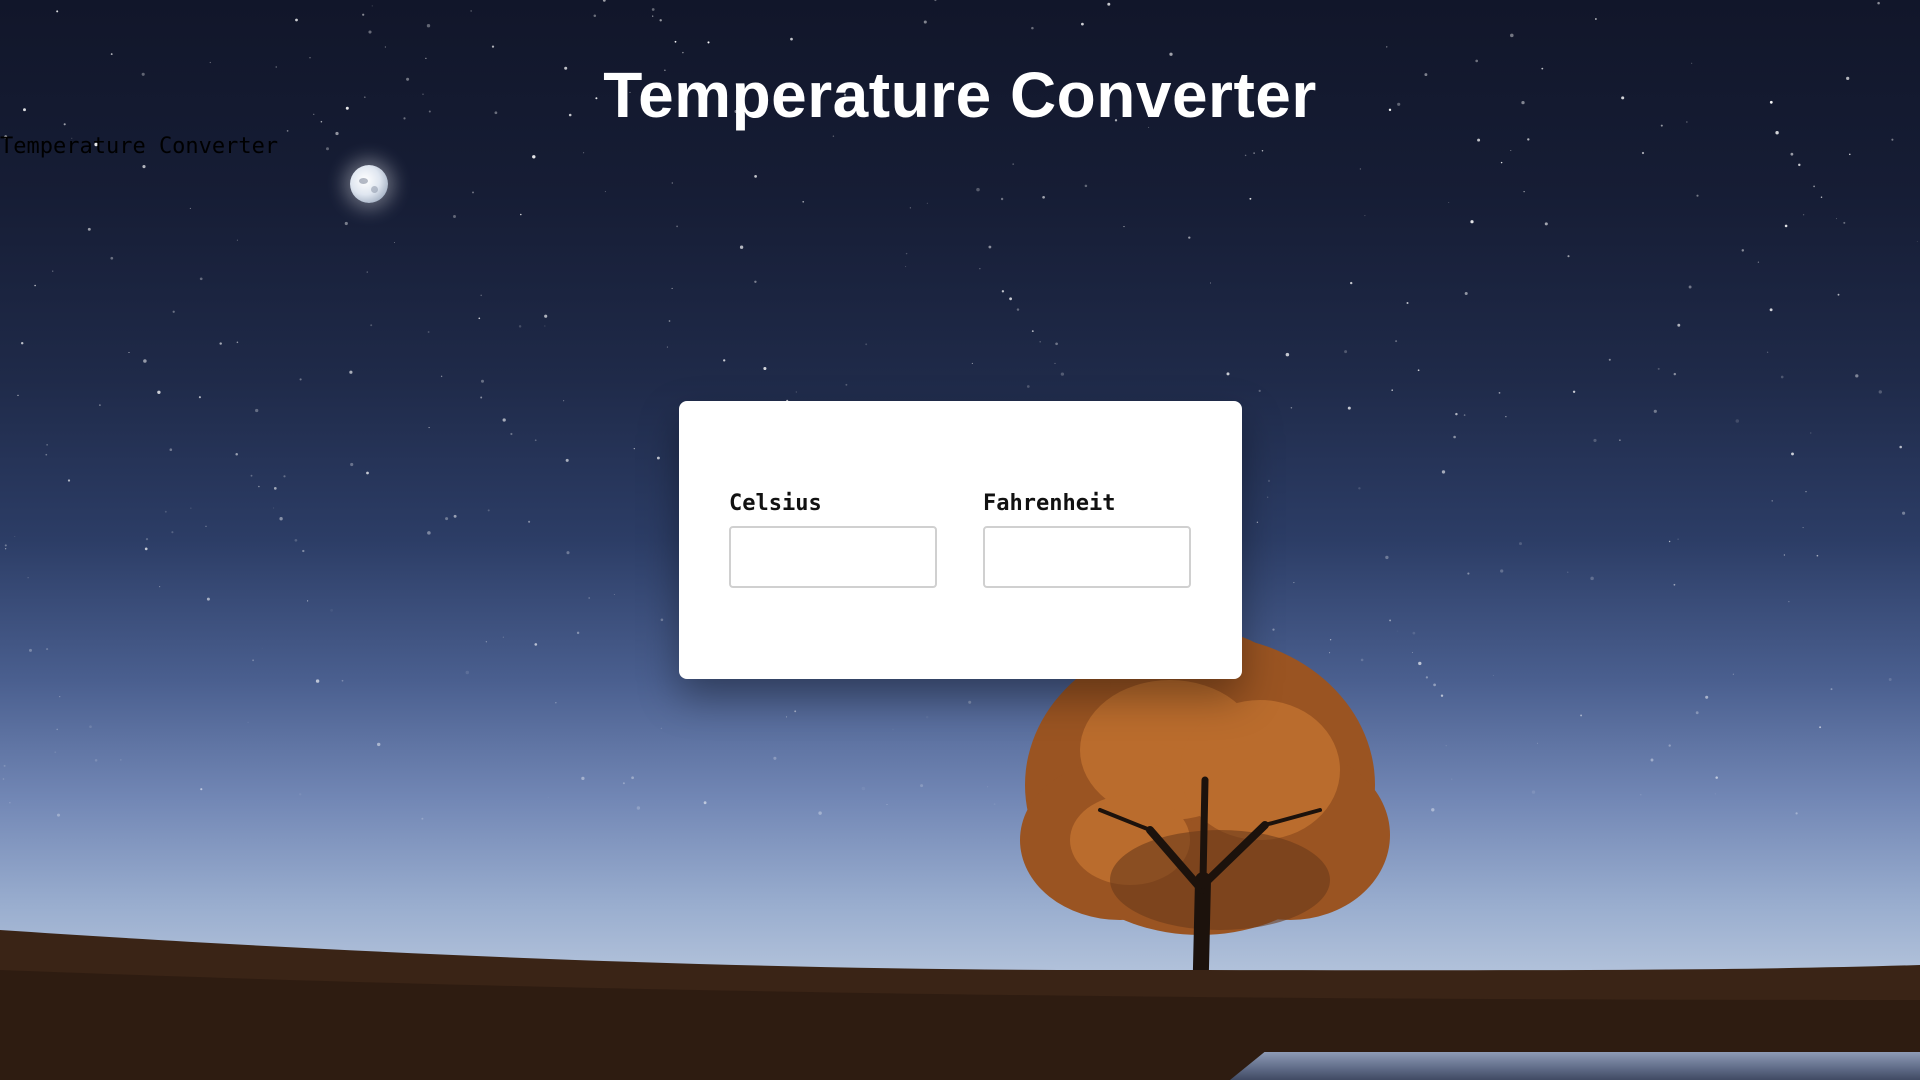 Image resolution: width=1920 pixels, height=1080 pixels. What do you see at coordinates (833, 557) in the screenshot?
I see `celsius-input` at bounding box center [833, 557].